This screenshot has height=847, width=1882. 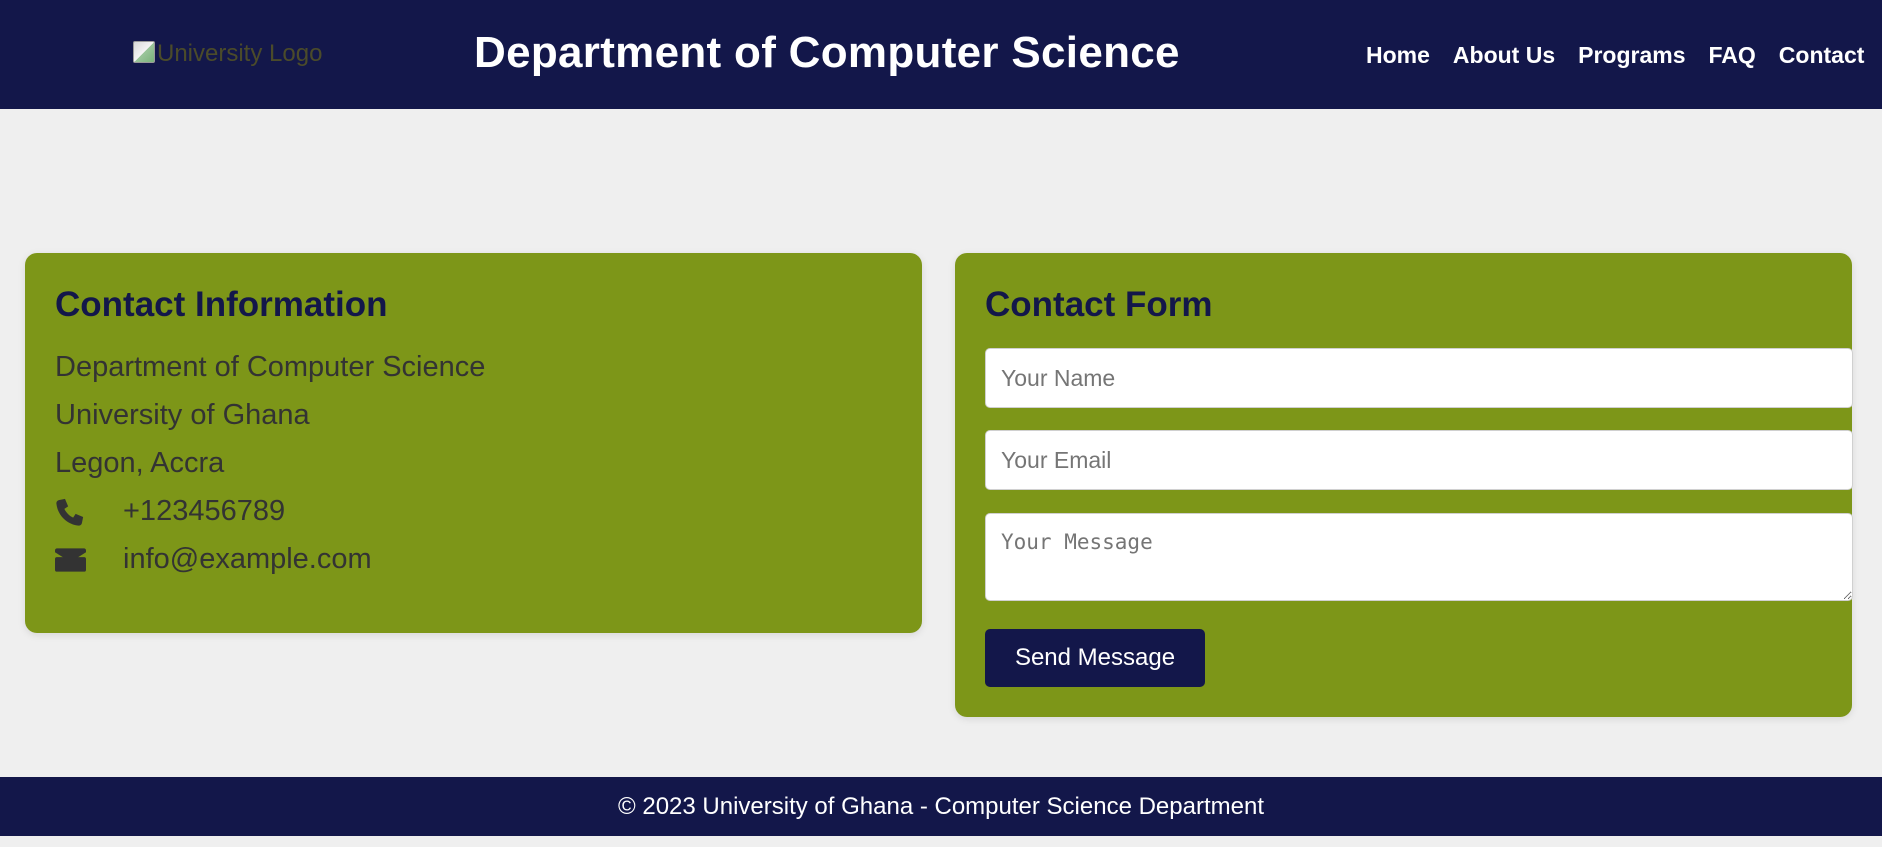 I want to click on contact-information-heading: Contact Information, so click(x=221, y=304).